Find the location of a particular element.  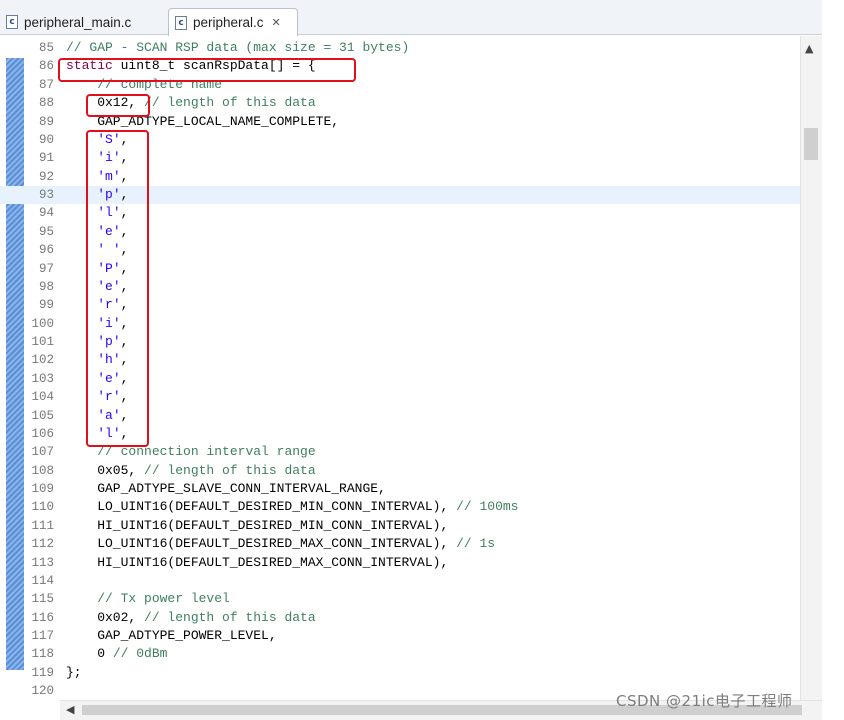

highlight-box-declaration is located at coordinates (207, 70).